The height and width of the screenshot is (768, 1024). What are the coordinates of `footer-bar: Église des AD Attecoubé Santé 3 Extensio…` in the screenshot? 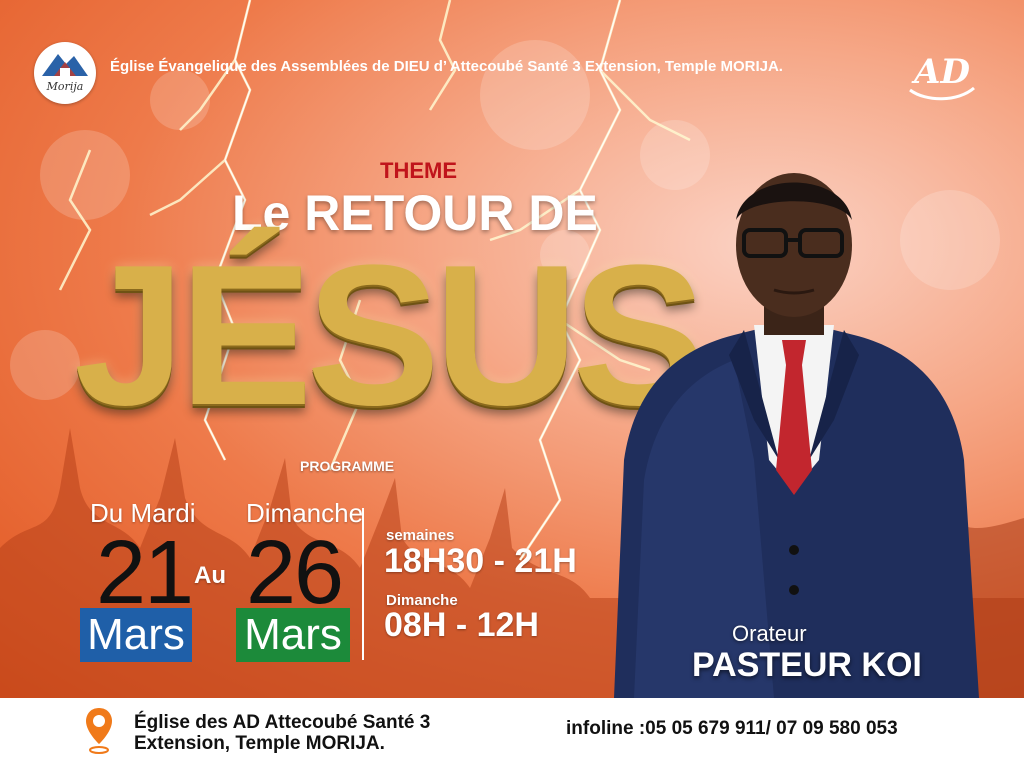 It's located at (512, 733).